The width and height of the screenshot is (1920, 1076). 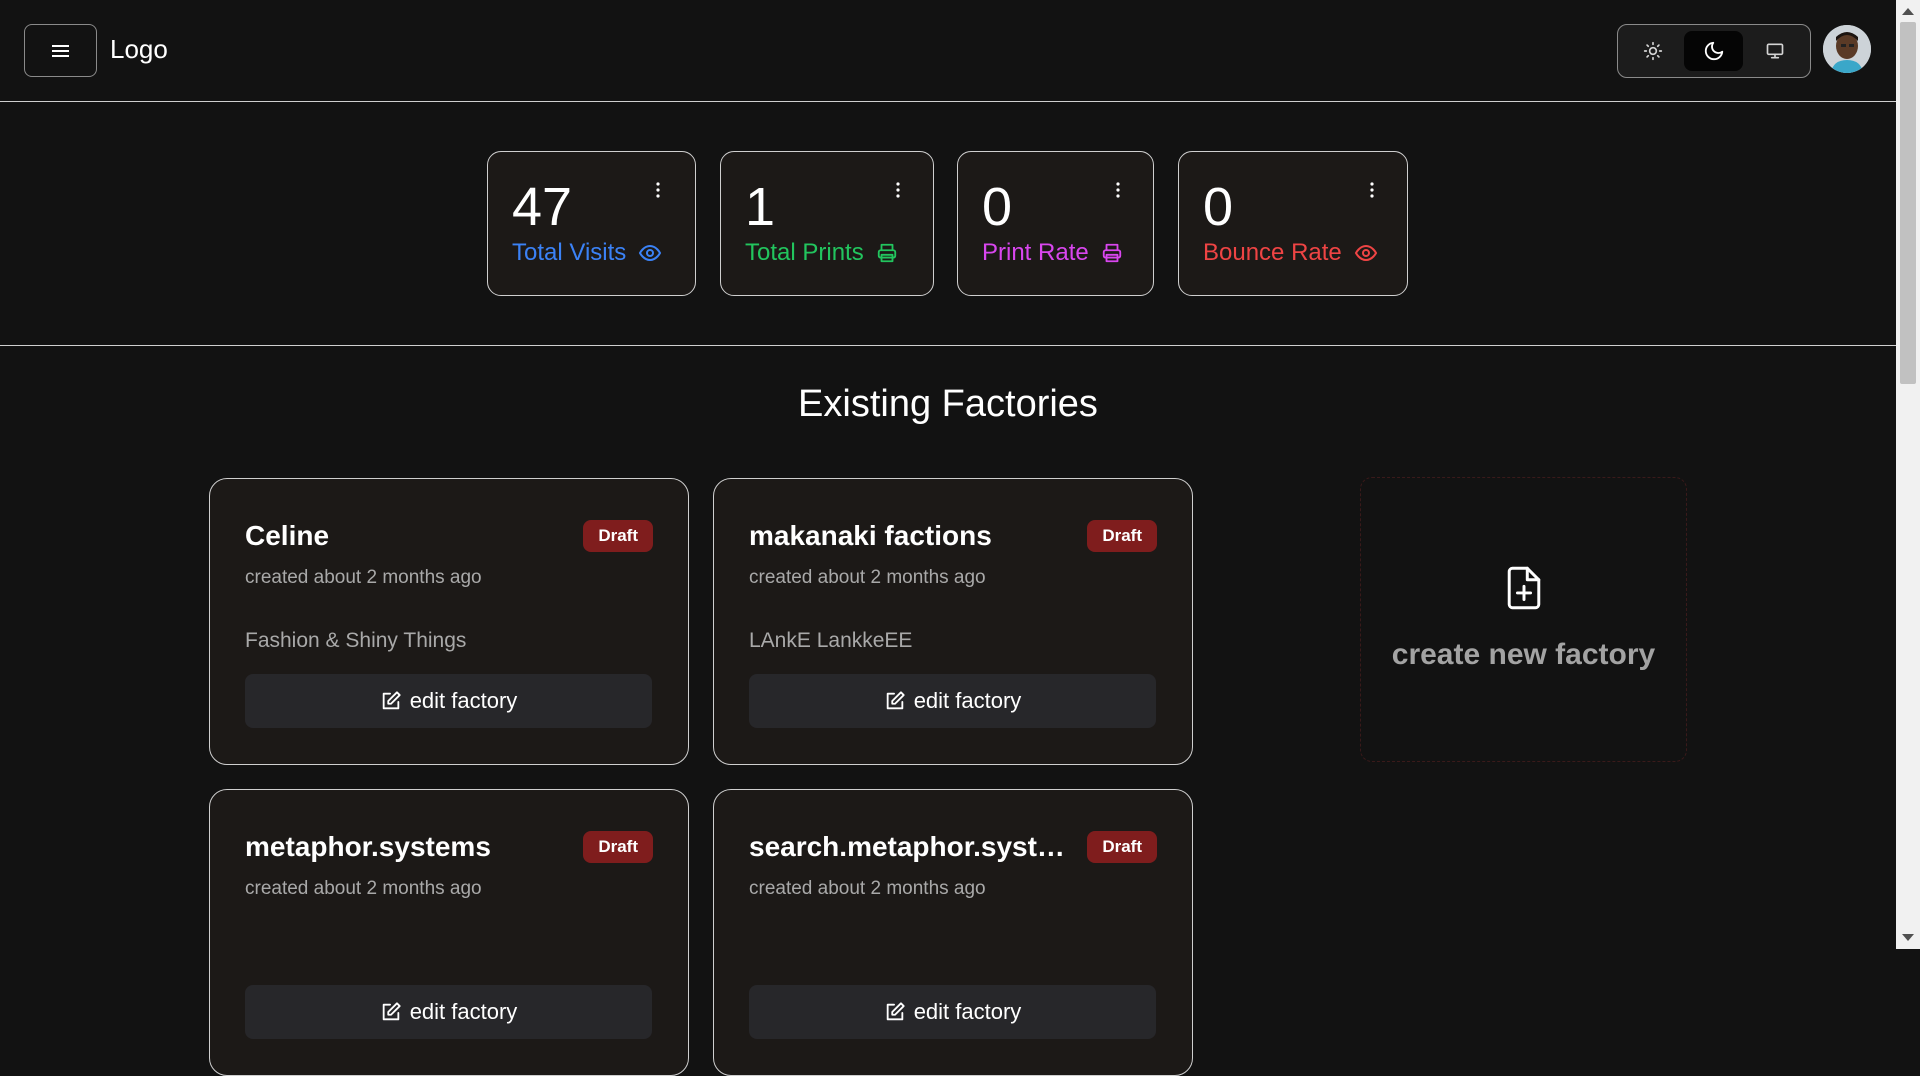 What do you see at coordinates (1523, 619) in the screenshot?
I see `create-factory-card: create new factory` at bounding box center [1523, 619].